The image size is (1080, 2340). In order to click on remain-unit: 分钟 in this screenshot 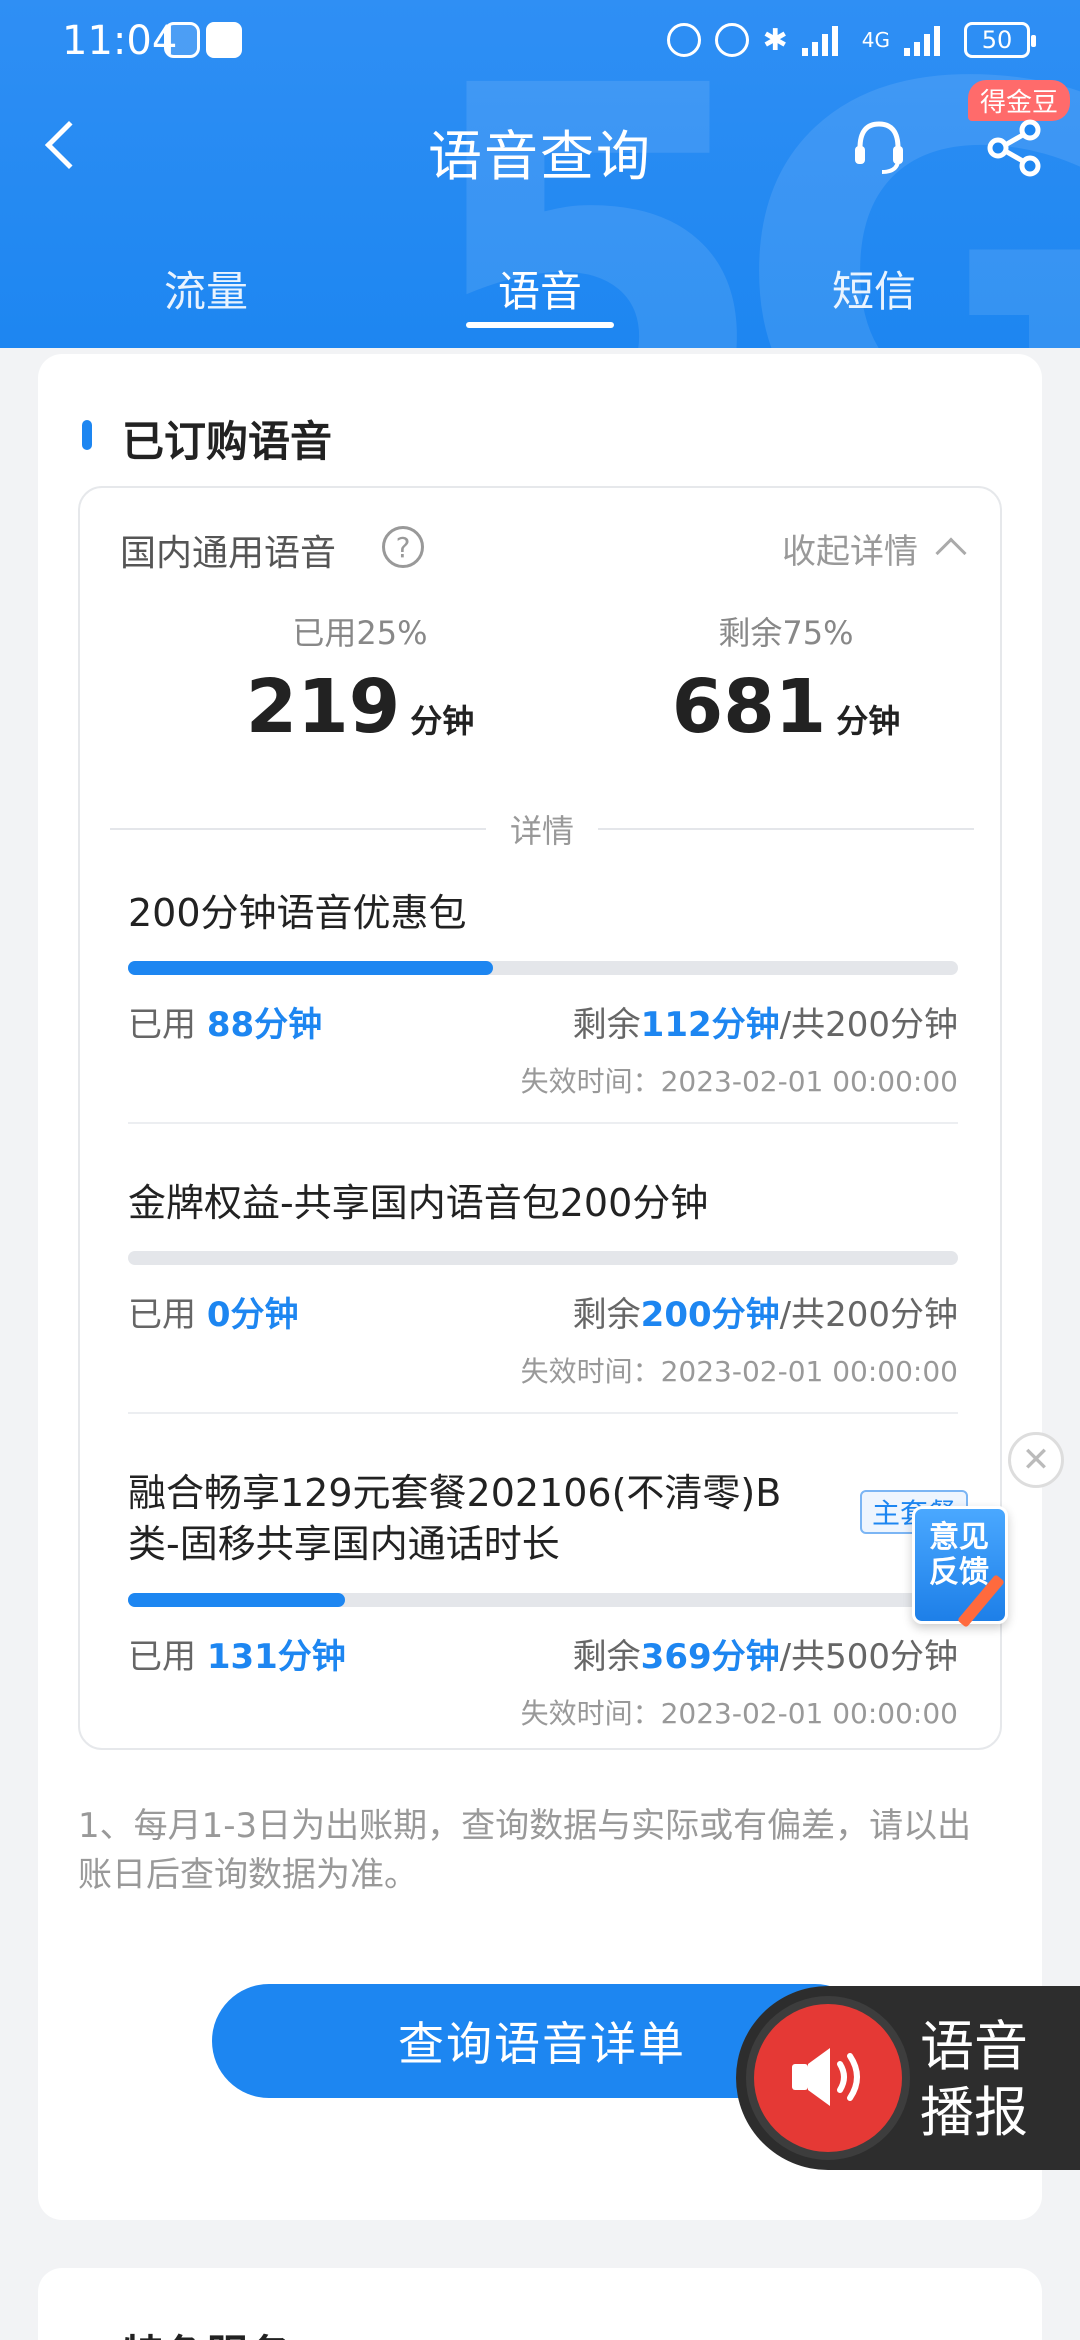, I will do `click(868, 721)`.